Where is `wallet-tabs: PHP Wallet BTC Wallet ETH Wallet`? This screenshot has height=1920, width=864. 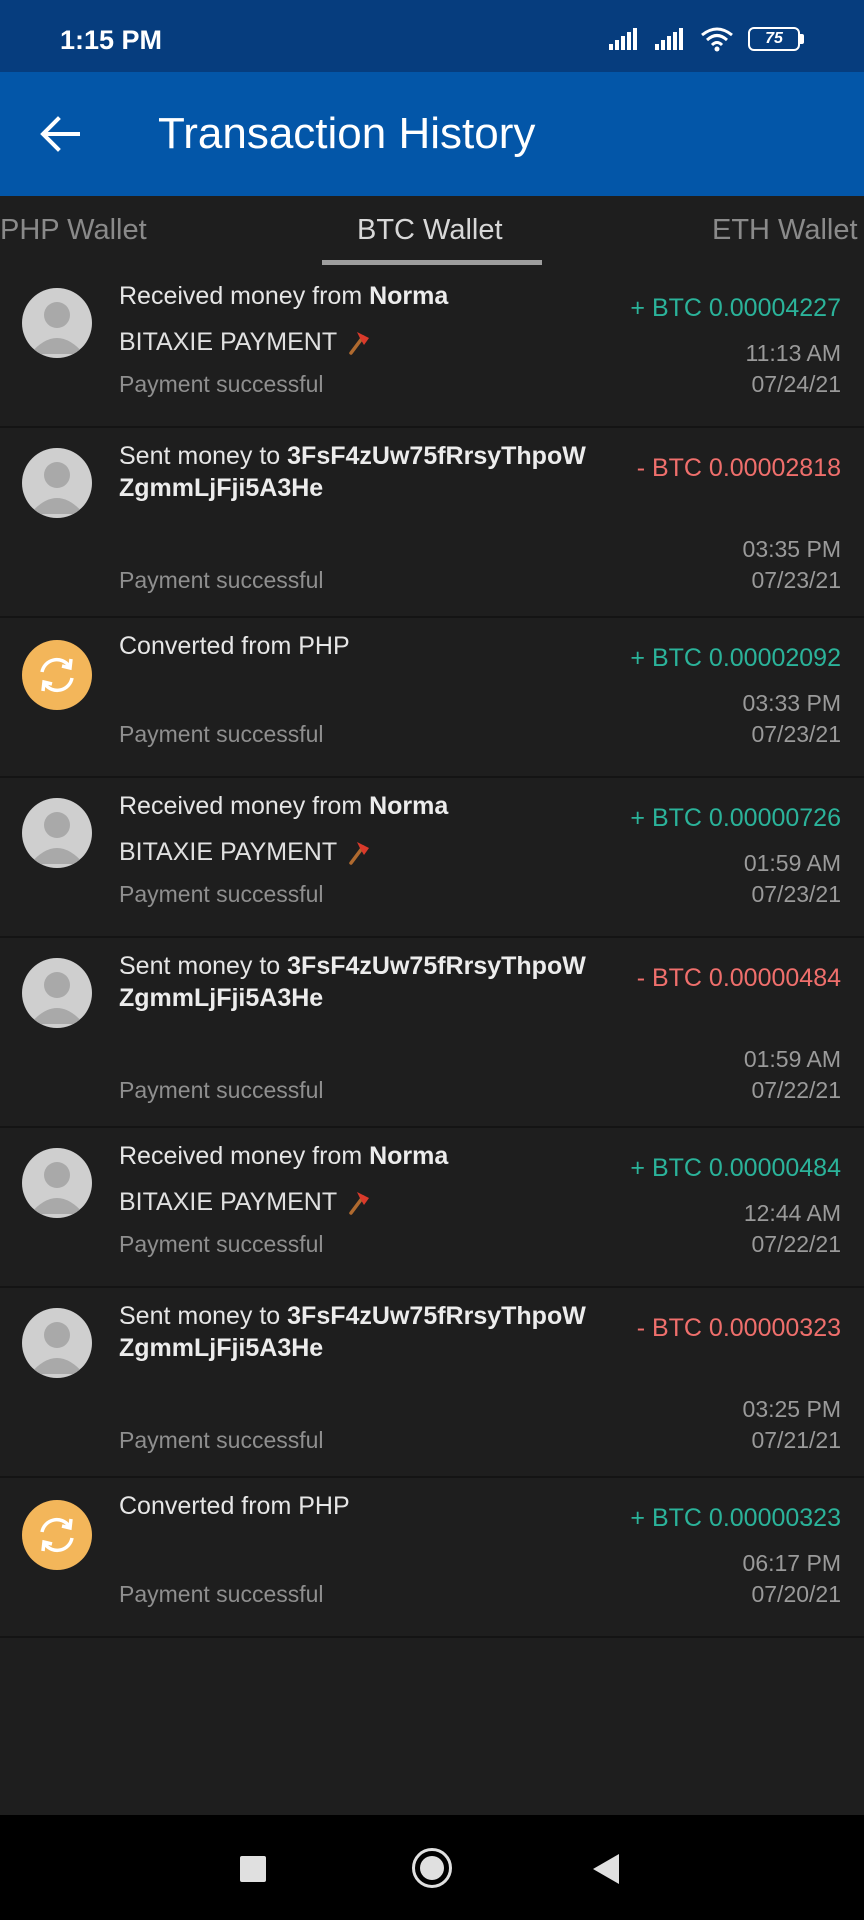 wallet-tabs: PHP Wallet BTC Wallet ETH Wallet is located at coordinates (432, 232).